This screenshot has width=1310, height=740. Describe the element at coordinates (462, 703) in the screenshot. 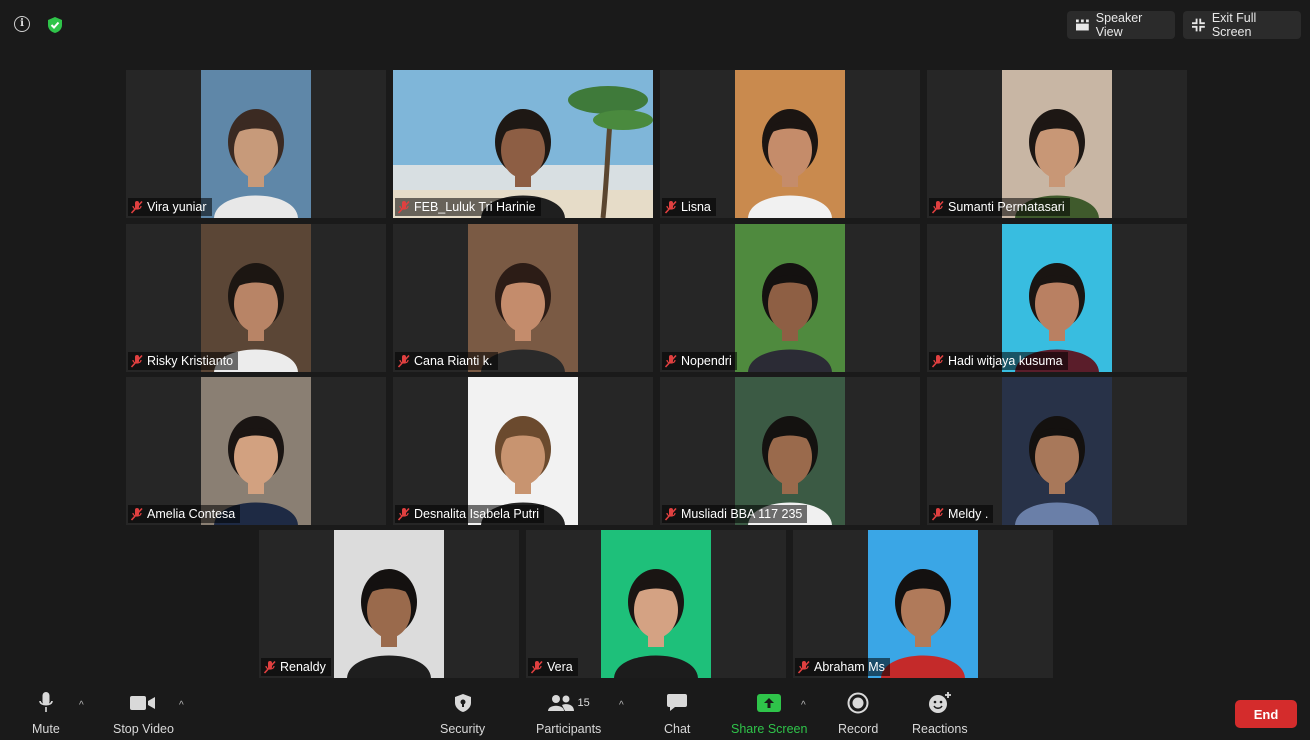

I see `security-shield-icon` at that location.